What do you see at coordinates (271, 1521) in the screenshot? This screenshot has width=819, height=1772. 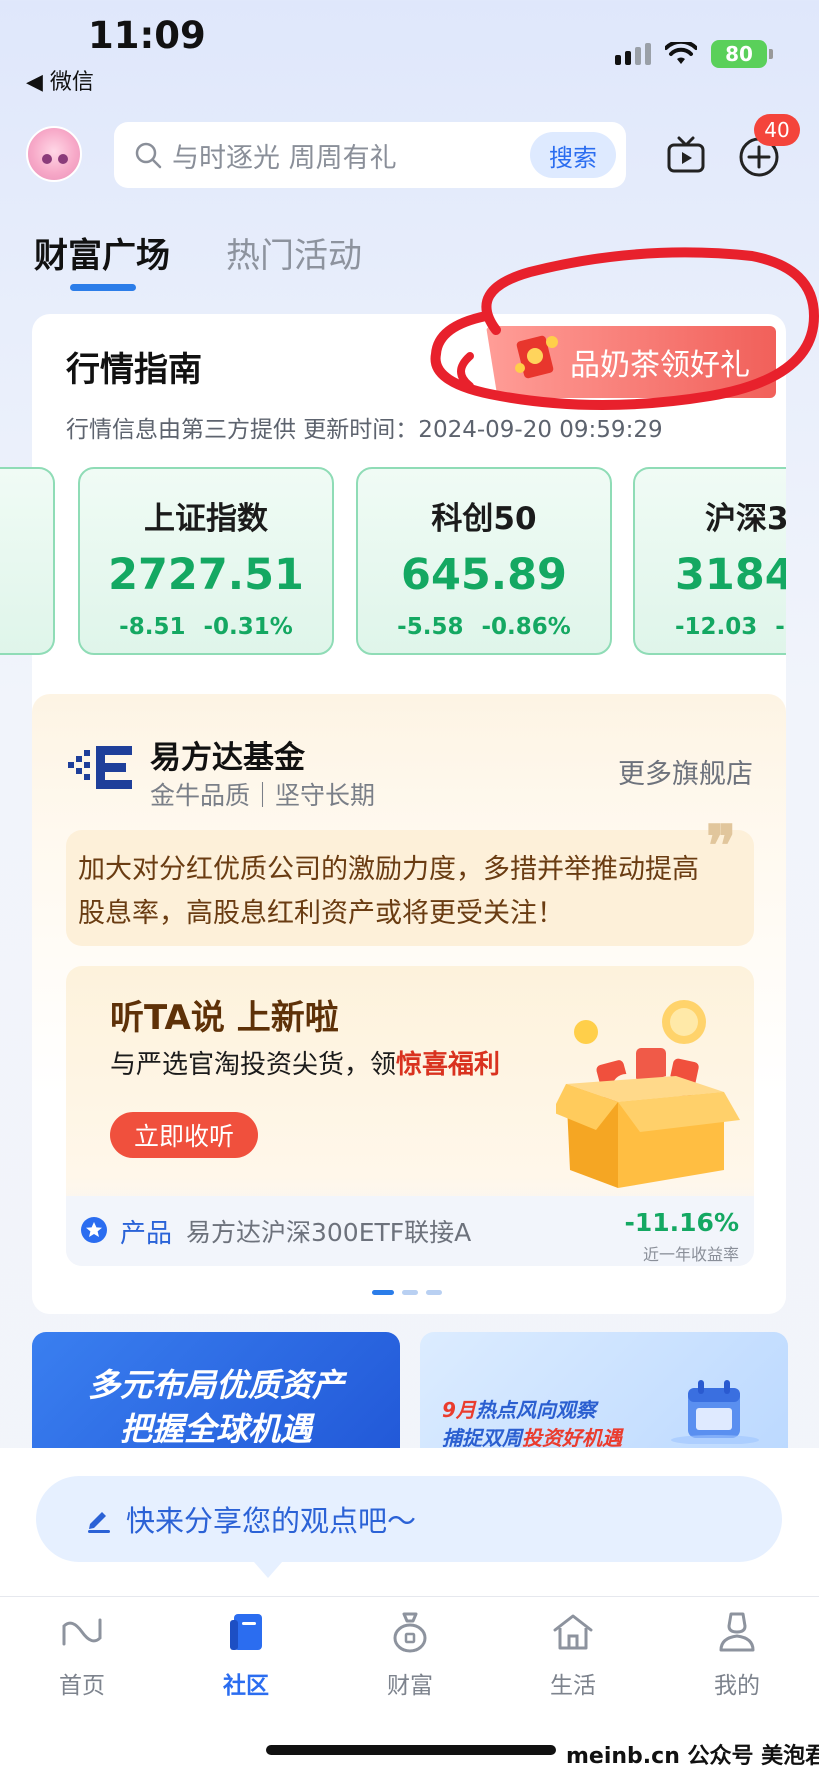 I see `share-prompt: 快来分享您的观点吧～` at bounding box center [271, 1521].